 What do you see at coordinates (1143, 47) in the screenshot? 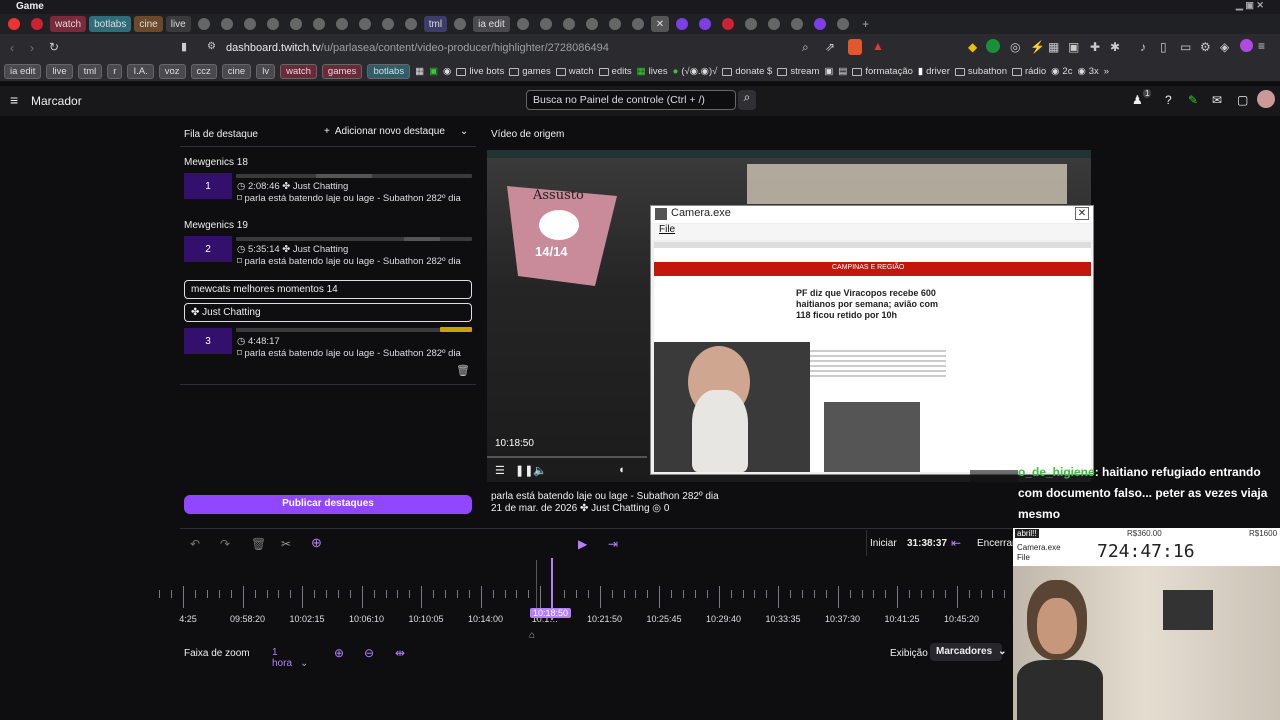
I see `music-icon: ♪` at bounding box center [1143, 47].